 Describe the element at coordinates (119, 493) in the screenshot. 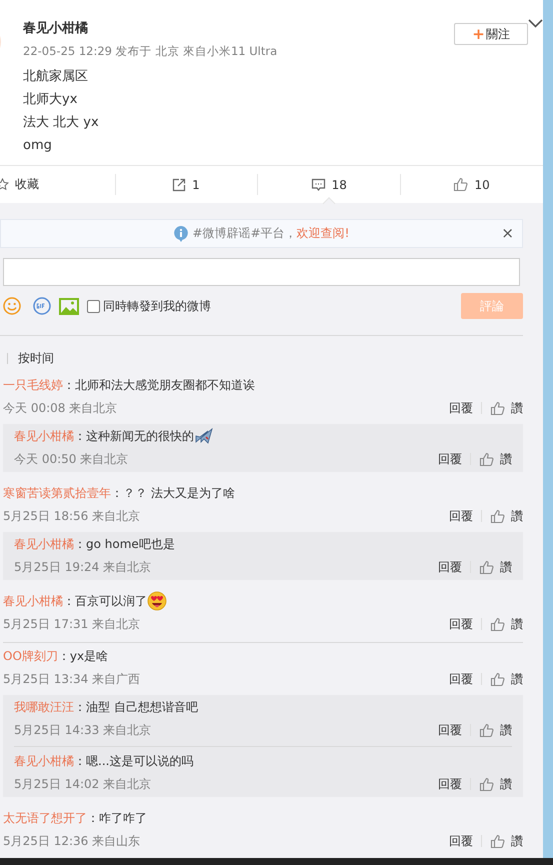

I see `comment-text: 寒窗苦读第贰拾壹年：？？ 法大又是为了啥` at that location.